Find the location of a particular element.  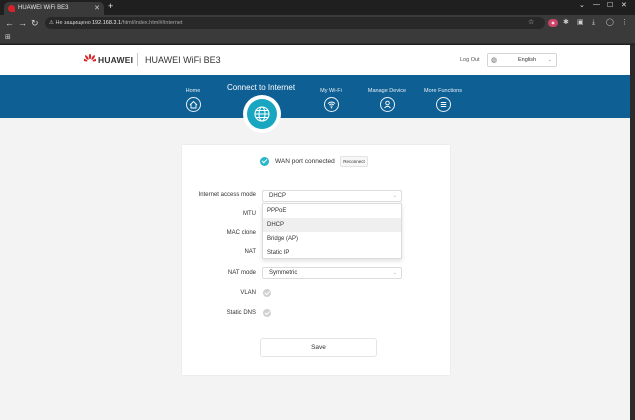

reload-button: ↻ is located at coordinates (35, 23).